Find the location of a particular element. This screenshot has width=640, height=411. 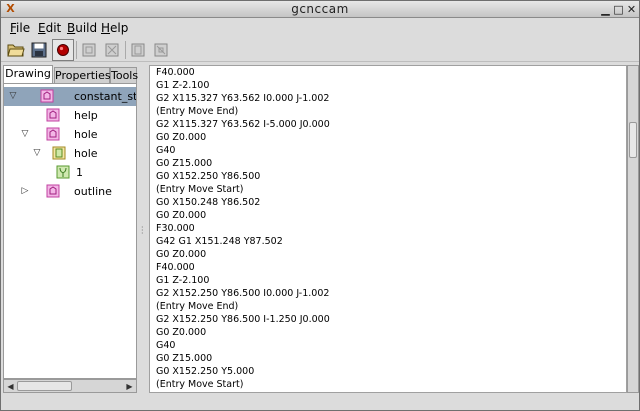

record-icon is located at coordinates (63, 50).